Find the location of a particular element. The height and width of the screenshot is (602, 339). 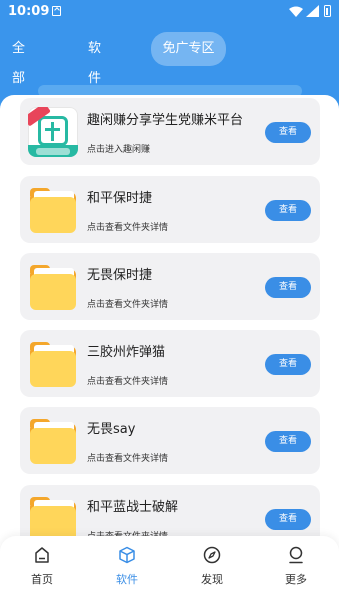

item-title: 趣闲赚分享学生党赚米平台 is located at coordinates (165, 120).